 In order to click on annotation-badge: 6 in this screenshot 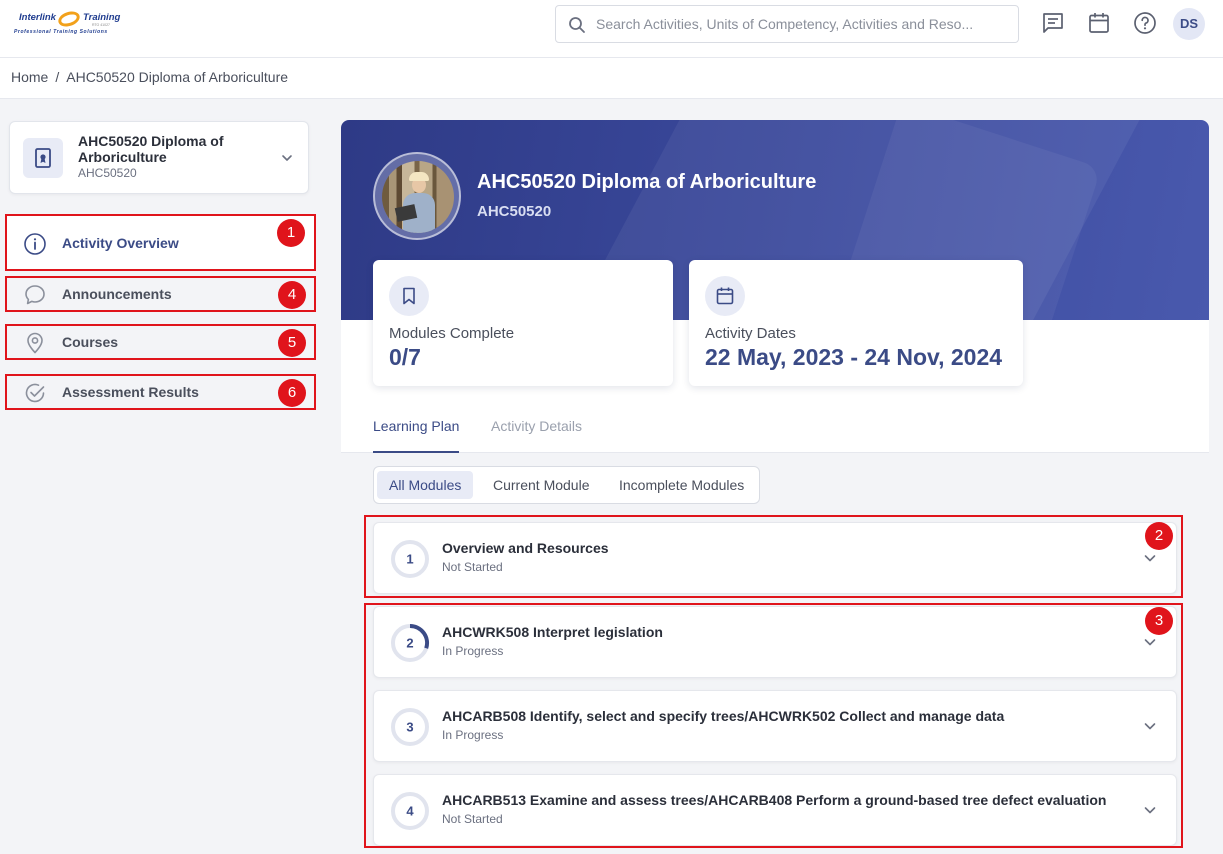, I will do `click(292, 393)`.